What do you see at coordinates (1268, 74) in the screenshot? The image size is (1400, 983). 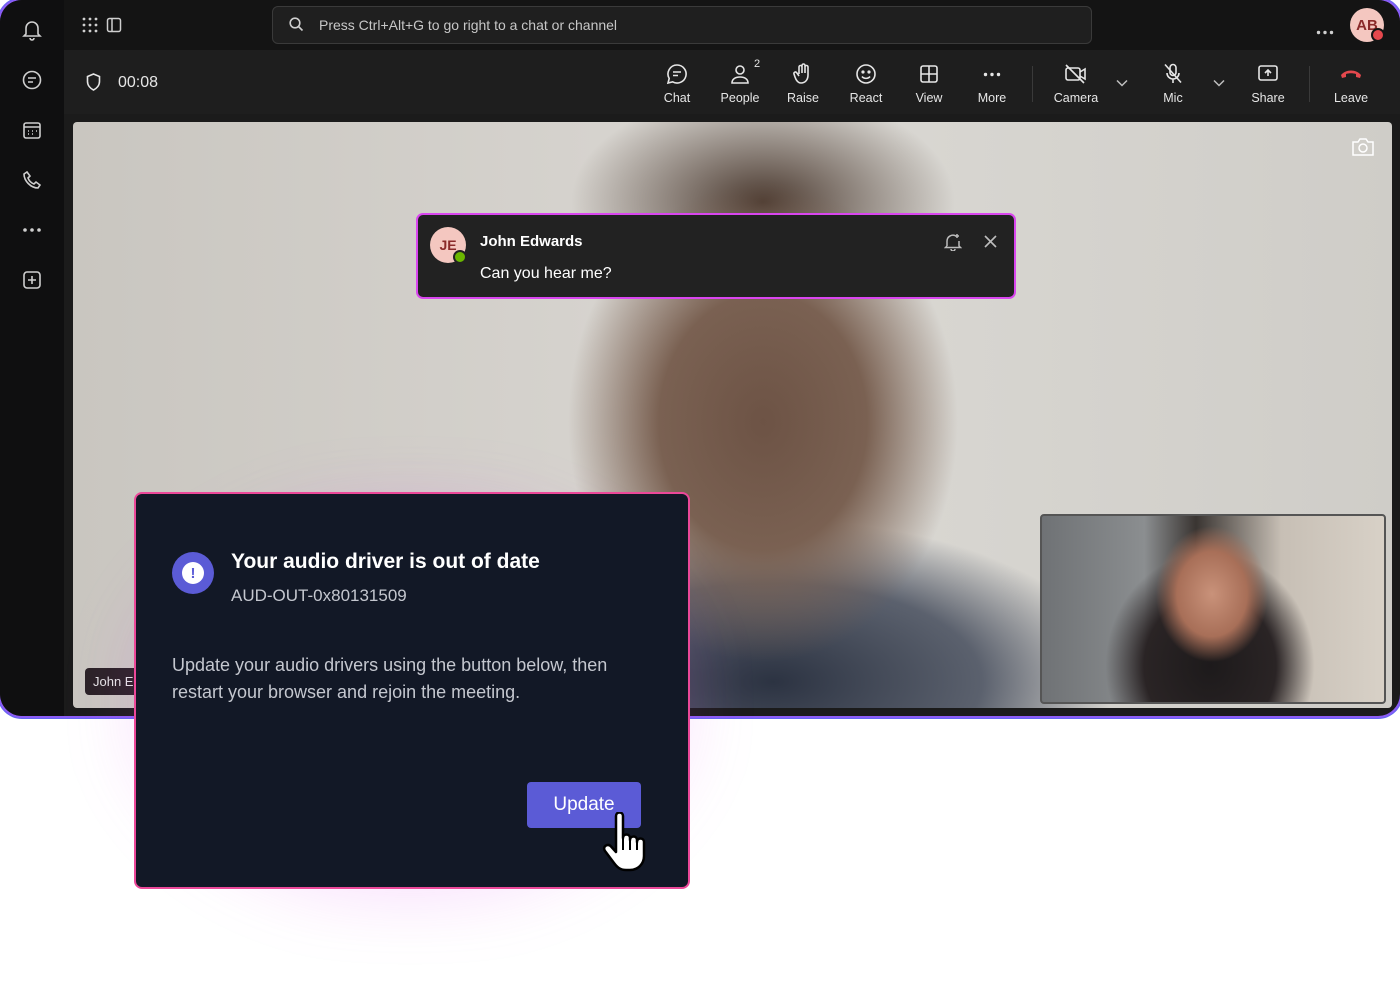 I see `share-screen-icon` at bounding box center [1268, 74].